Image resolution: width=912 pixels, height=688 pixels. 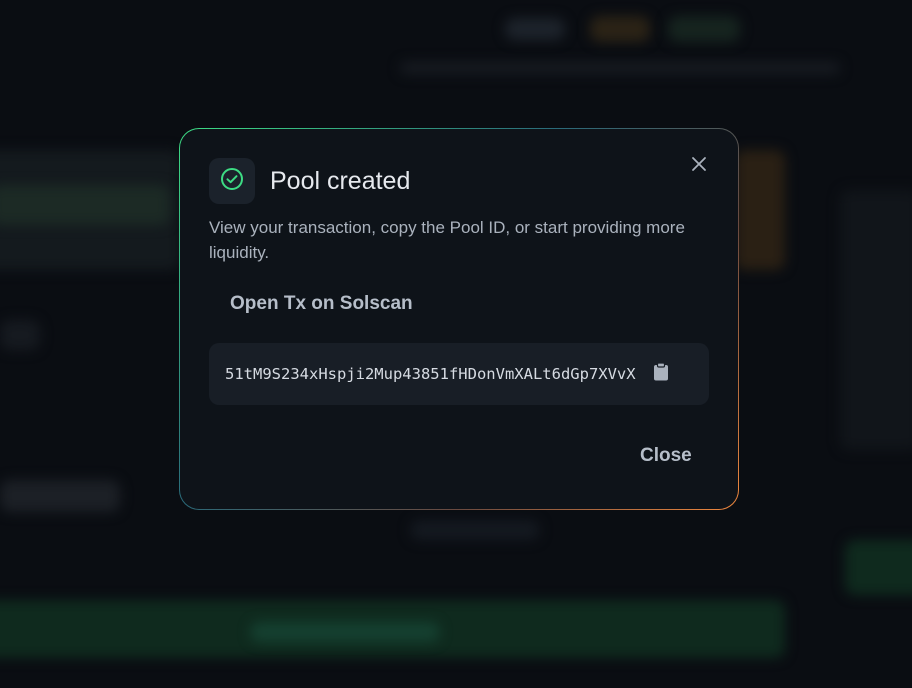 What do you see at coordinates (321, 304) in the screenshot?
I see `open-solscan-link: Open Tx on Solscan` at bounding box center [321, 304].